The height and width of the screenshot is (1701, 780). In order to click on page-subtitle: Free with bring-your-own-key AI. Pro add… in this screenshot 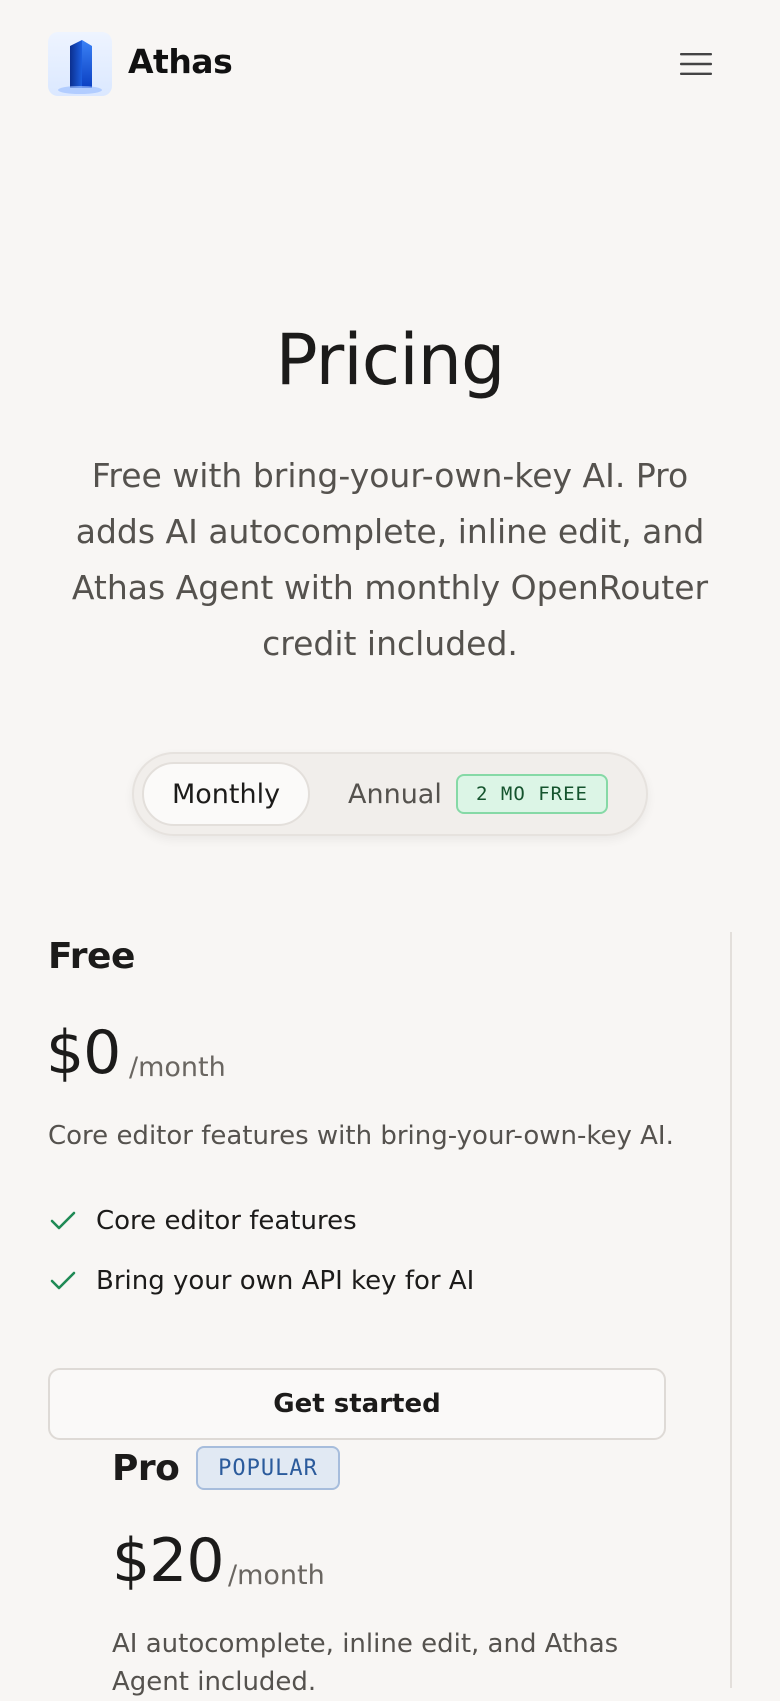, I will do `click(390, 559)`.